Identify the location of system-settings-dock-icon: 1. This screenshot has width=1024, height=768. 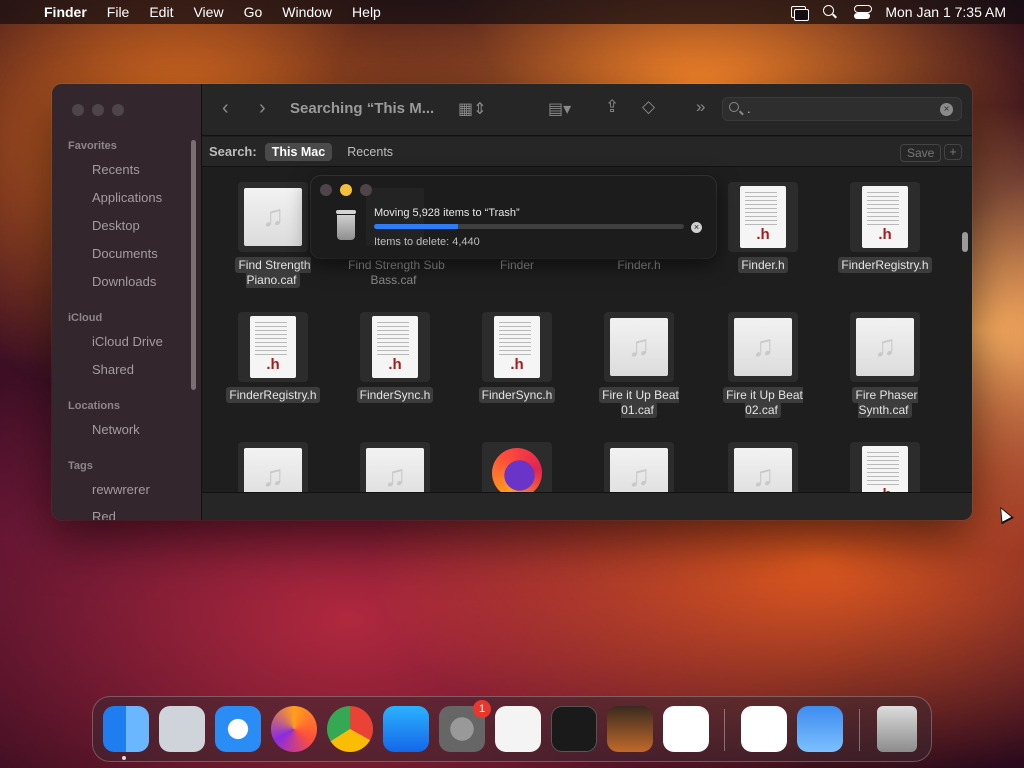
(465, 726).